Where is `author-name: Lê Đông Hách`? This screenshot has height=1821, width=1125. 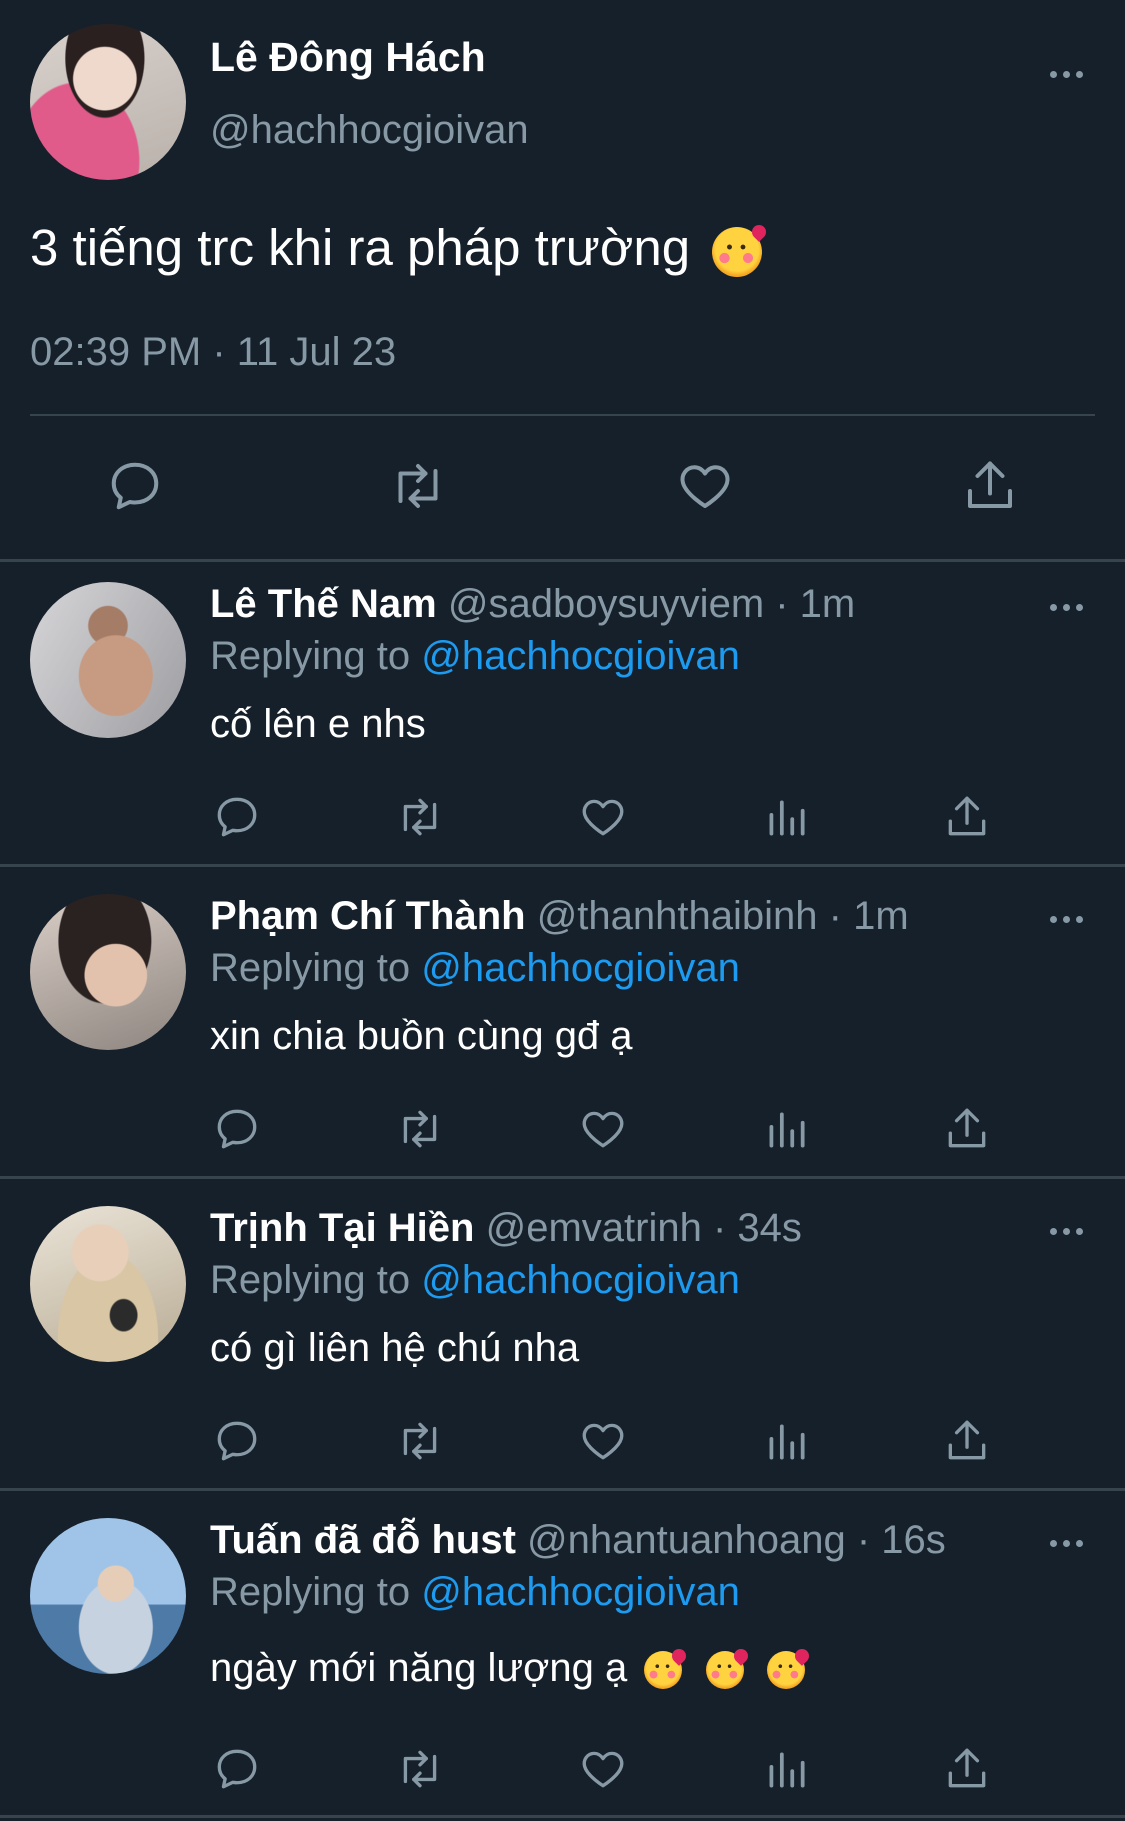 author-name: Lê Đông Hách is located at coordinates (348, 57).